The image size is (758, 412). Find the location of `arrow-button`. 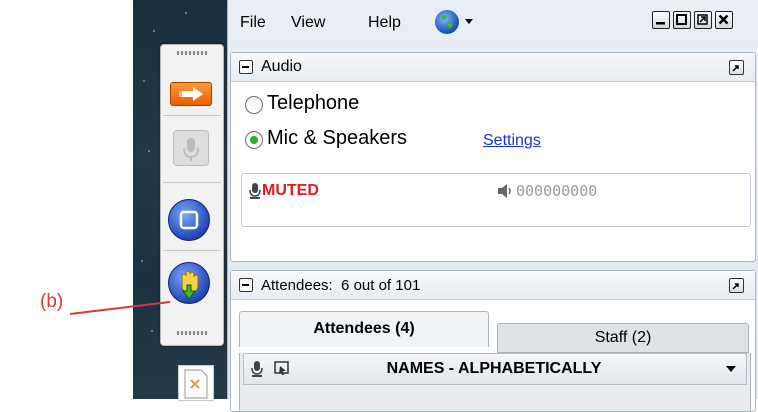

arrow-button is located at coordinates (191, 94).